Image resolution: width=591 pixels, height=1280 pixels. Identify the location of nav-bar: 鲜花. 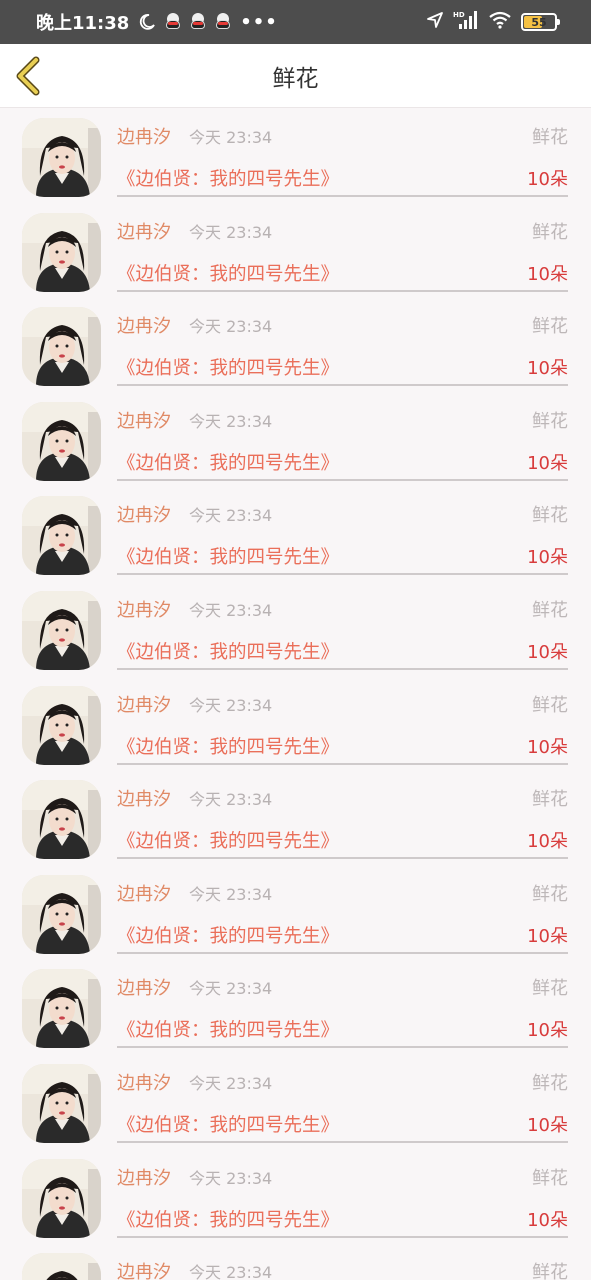
(295, 76).